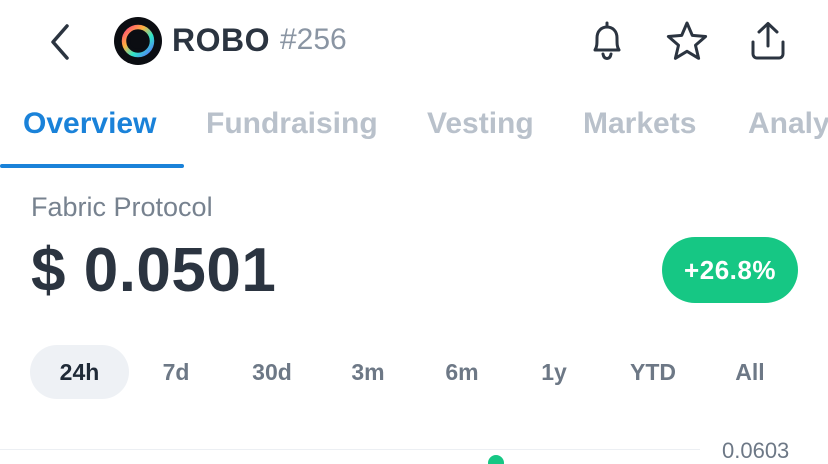  What do you see at coordinates (480, 124) in the screenshot?
I see `tab-vesting: Vesting` at bounding box center [480, 124].